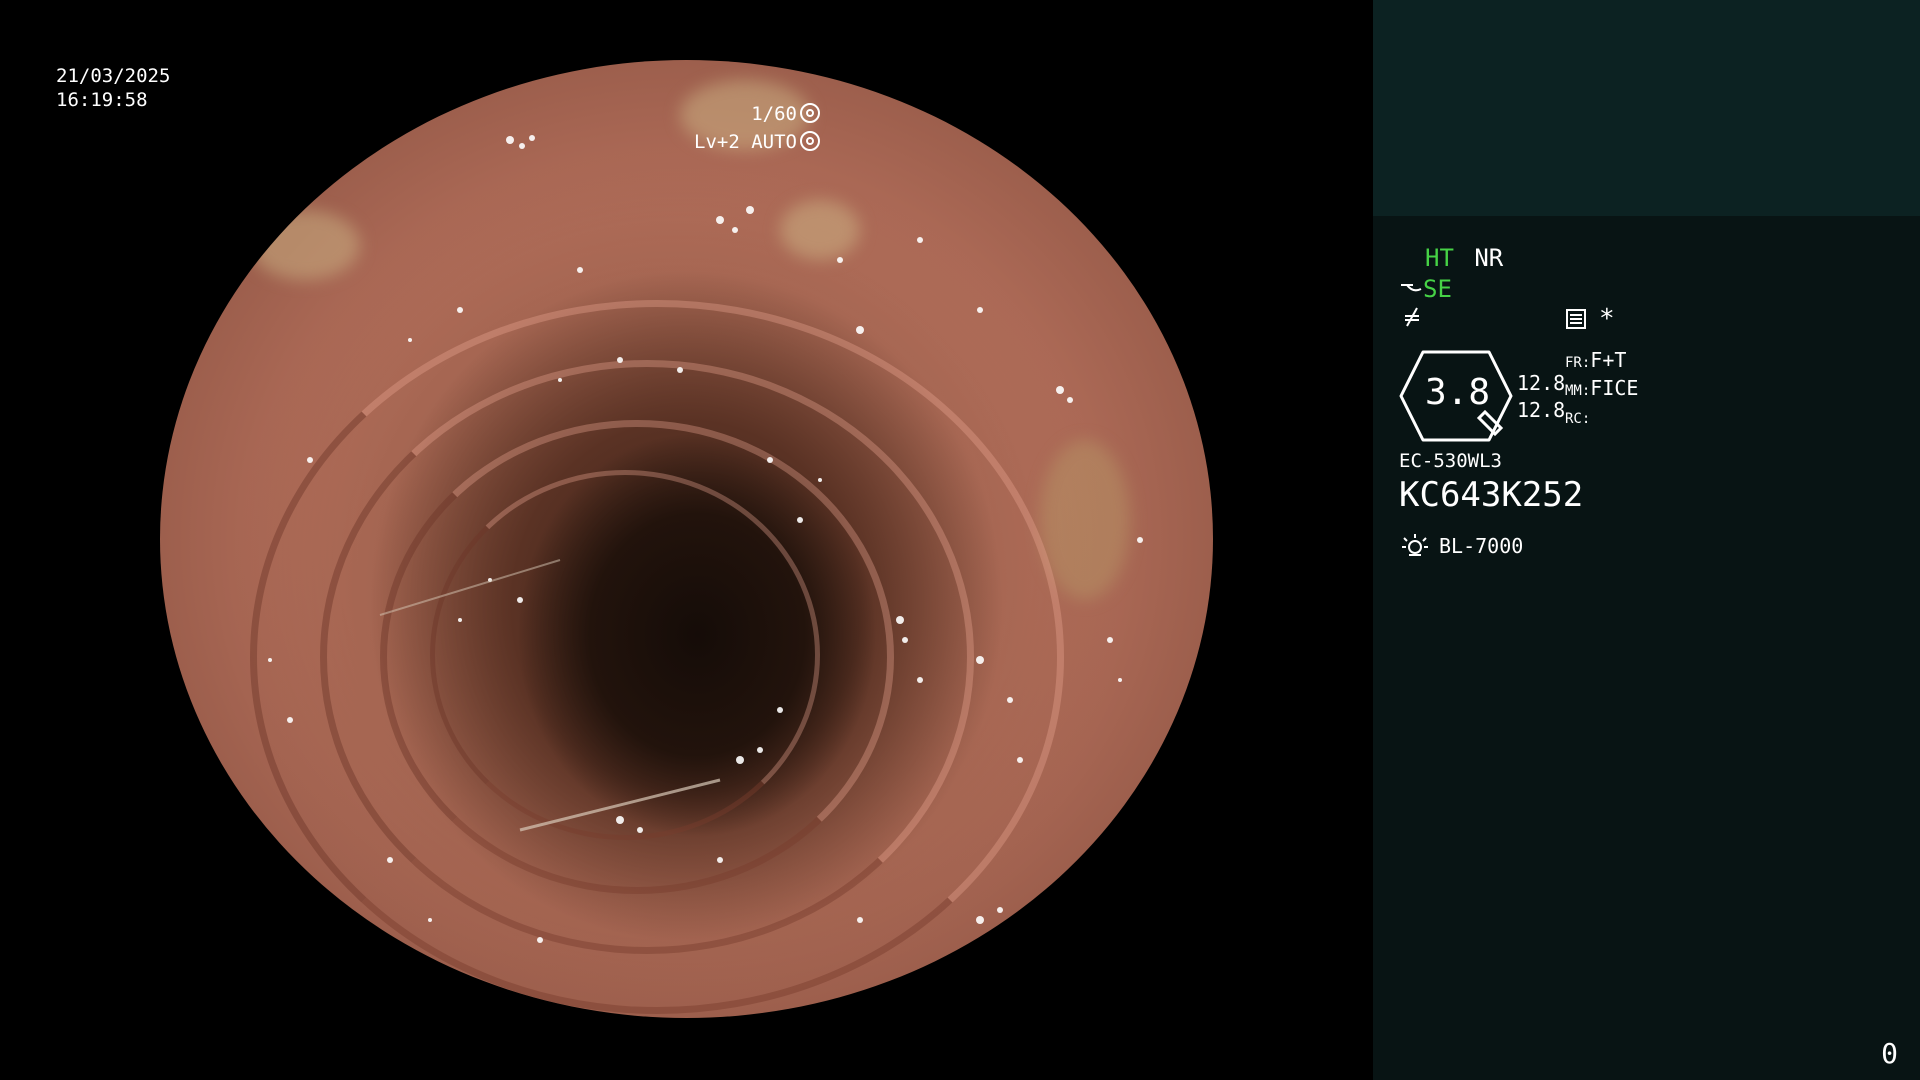  Describe the element at coordinates (113, 76) in the screenshot. I see `date-text: 21/03/2025` at that location.